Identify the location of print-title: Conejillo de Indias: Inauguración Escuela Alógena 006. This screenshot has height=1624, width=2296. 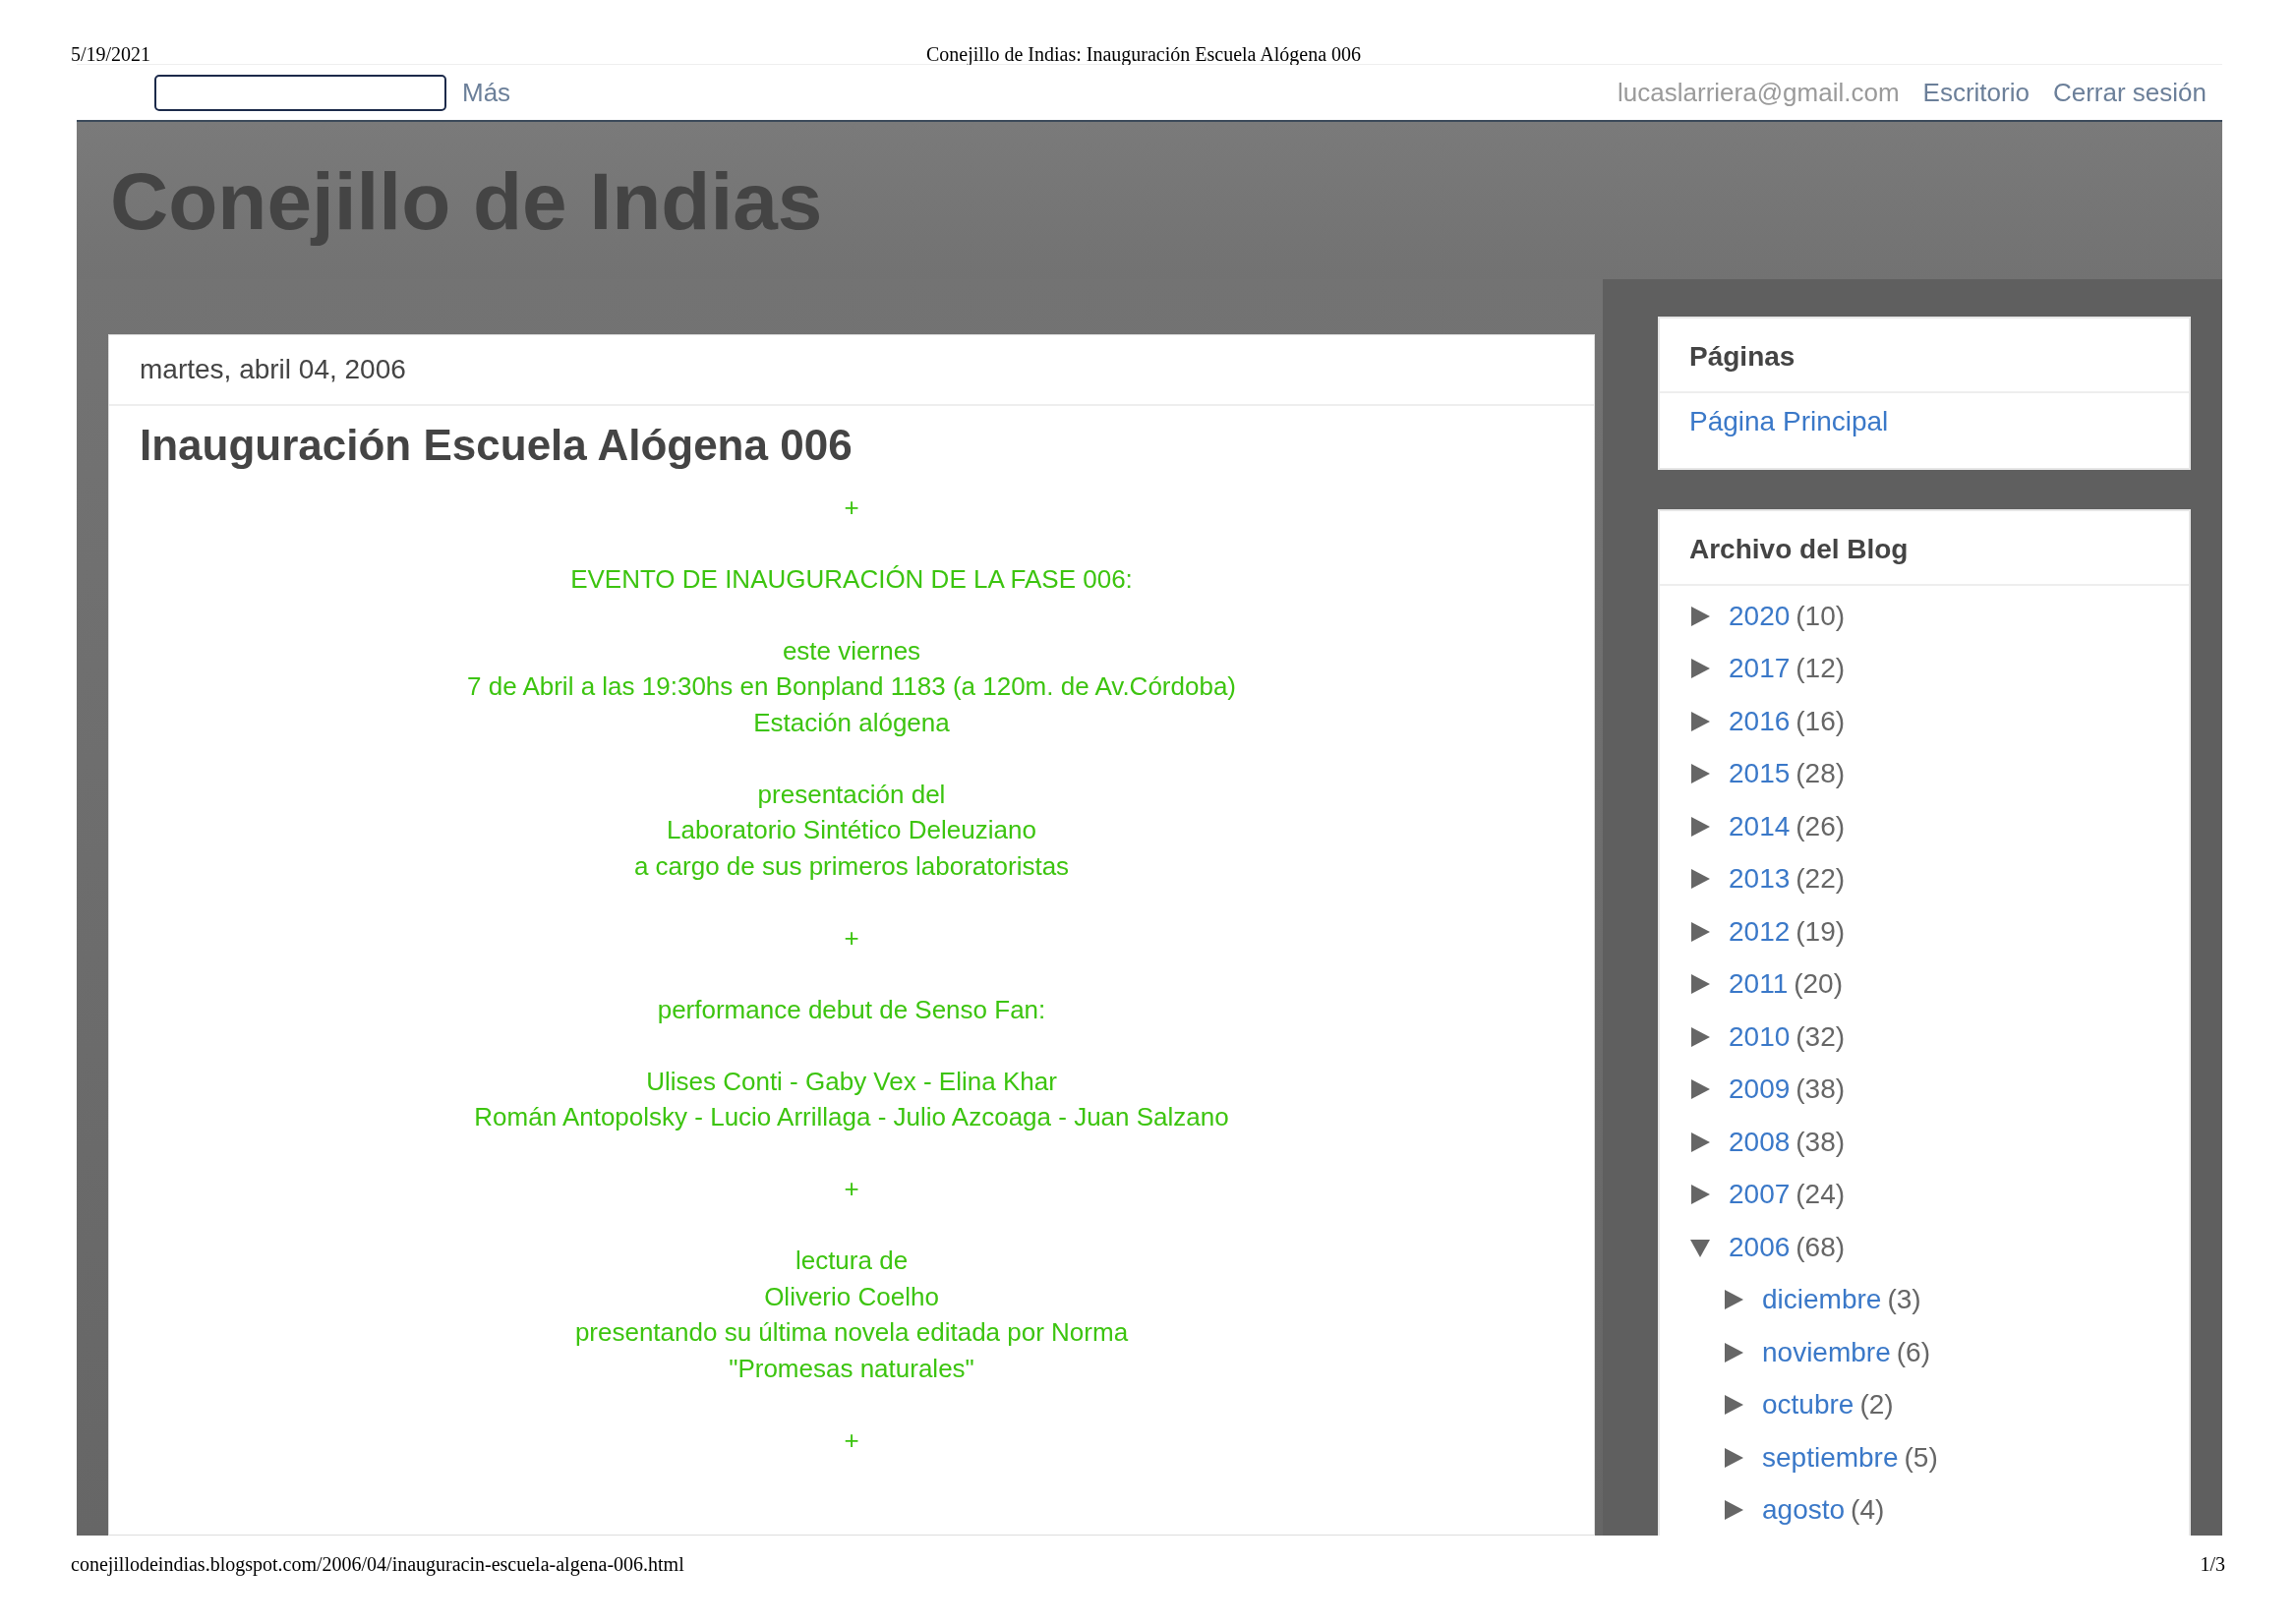
(1144, 53).